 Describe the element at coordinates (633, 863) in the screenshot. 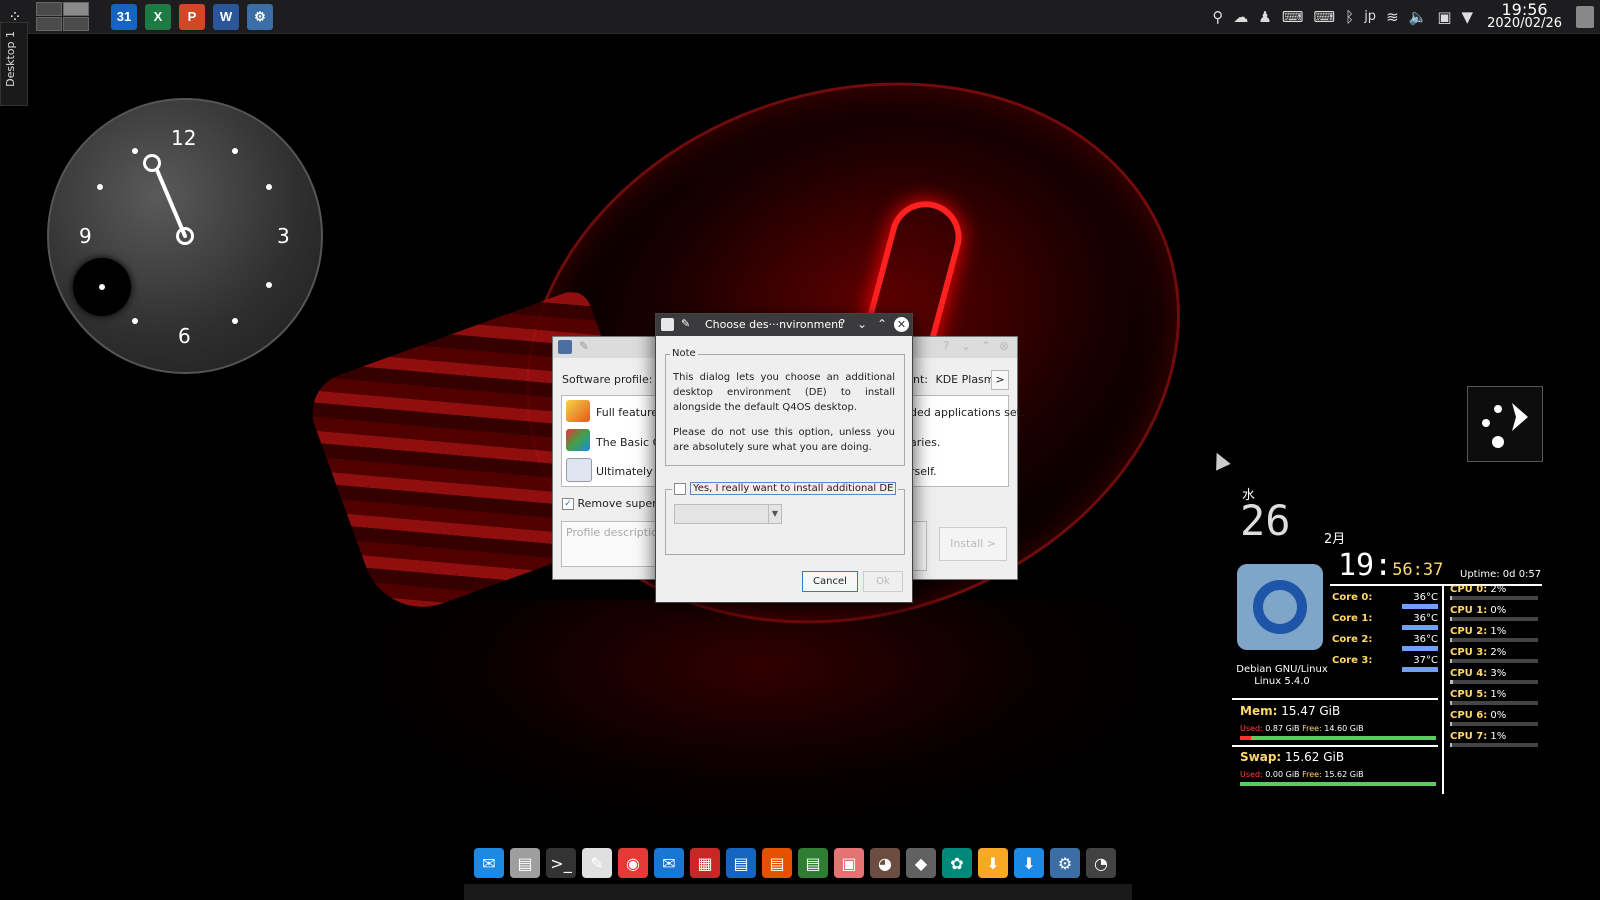

I see `chrome-icon: ◉` at that location.